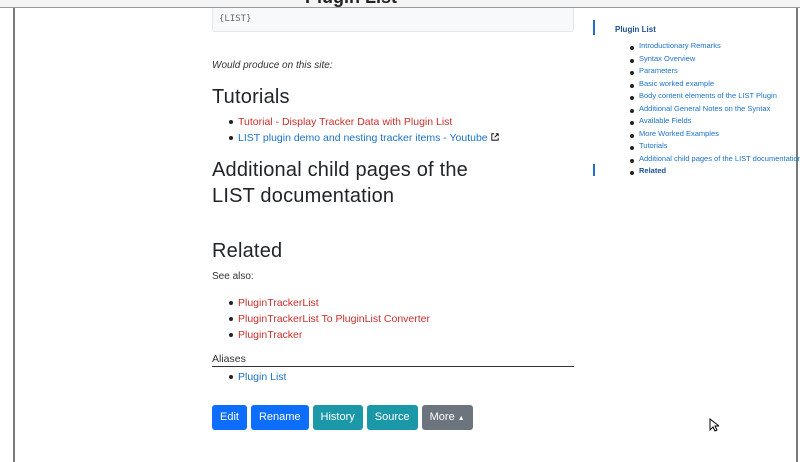 Image resolution: width=800 pixels, height=462 pixels. I want to click on window-frame-left, so click(14, 235).